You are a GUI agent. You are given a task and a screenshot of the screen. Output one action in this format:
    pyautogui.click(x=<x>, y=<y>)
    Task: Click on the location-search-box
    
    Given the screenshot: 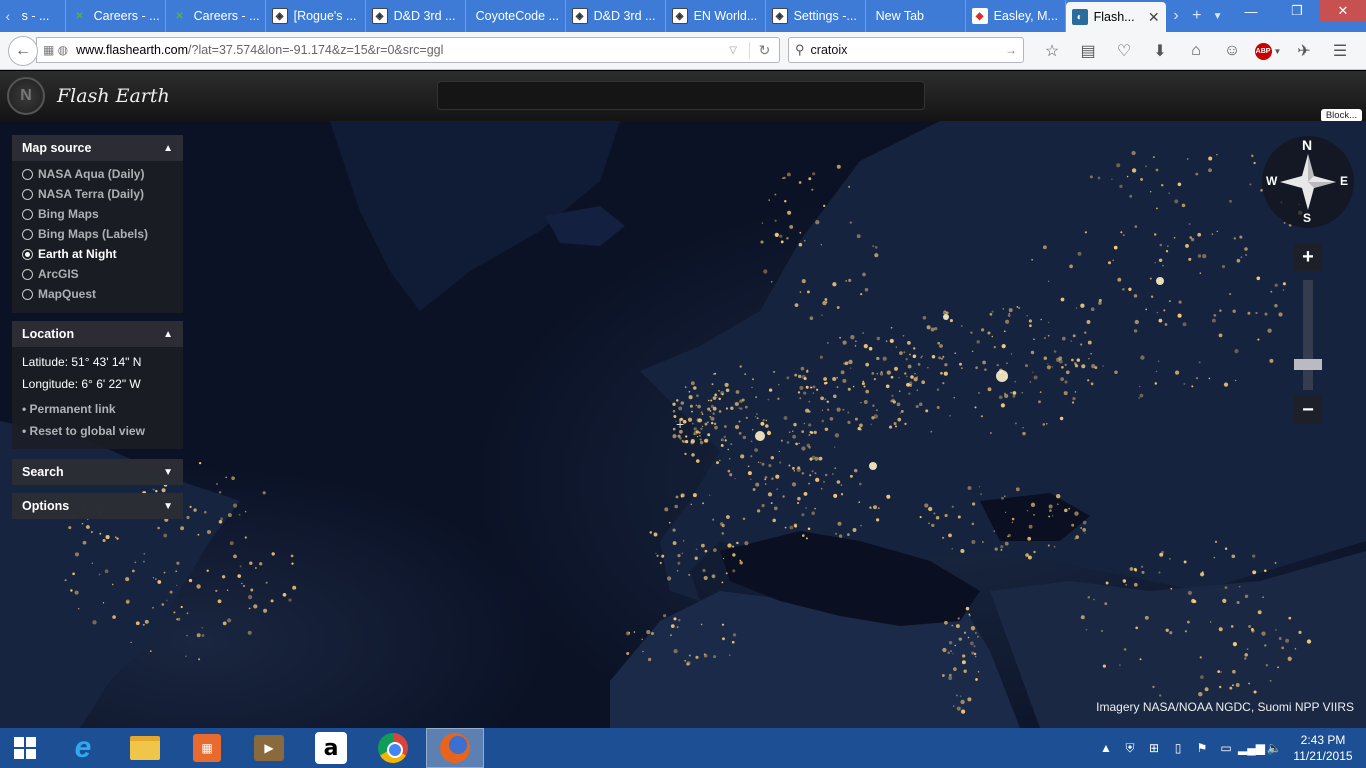 What is the action you would take?
    pyautogui.click(x=681, y=95)
    